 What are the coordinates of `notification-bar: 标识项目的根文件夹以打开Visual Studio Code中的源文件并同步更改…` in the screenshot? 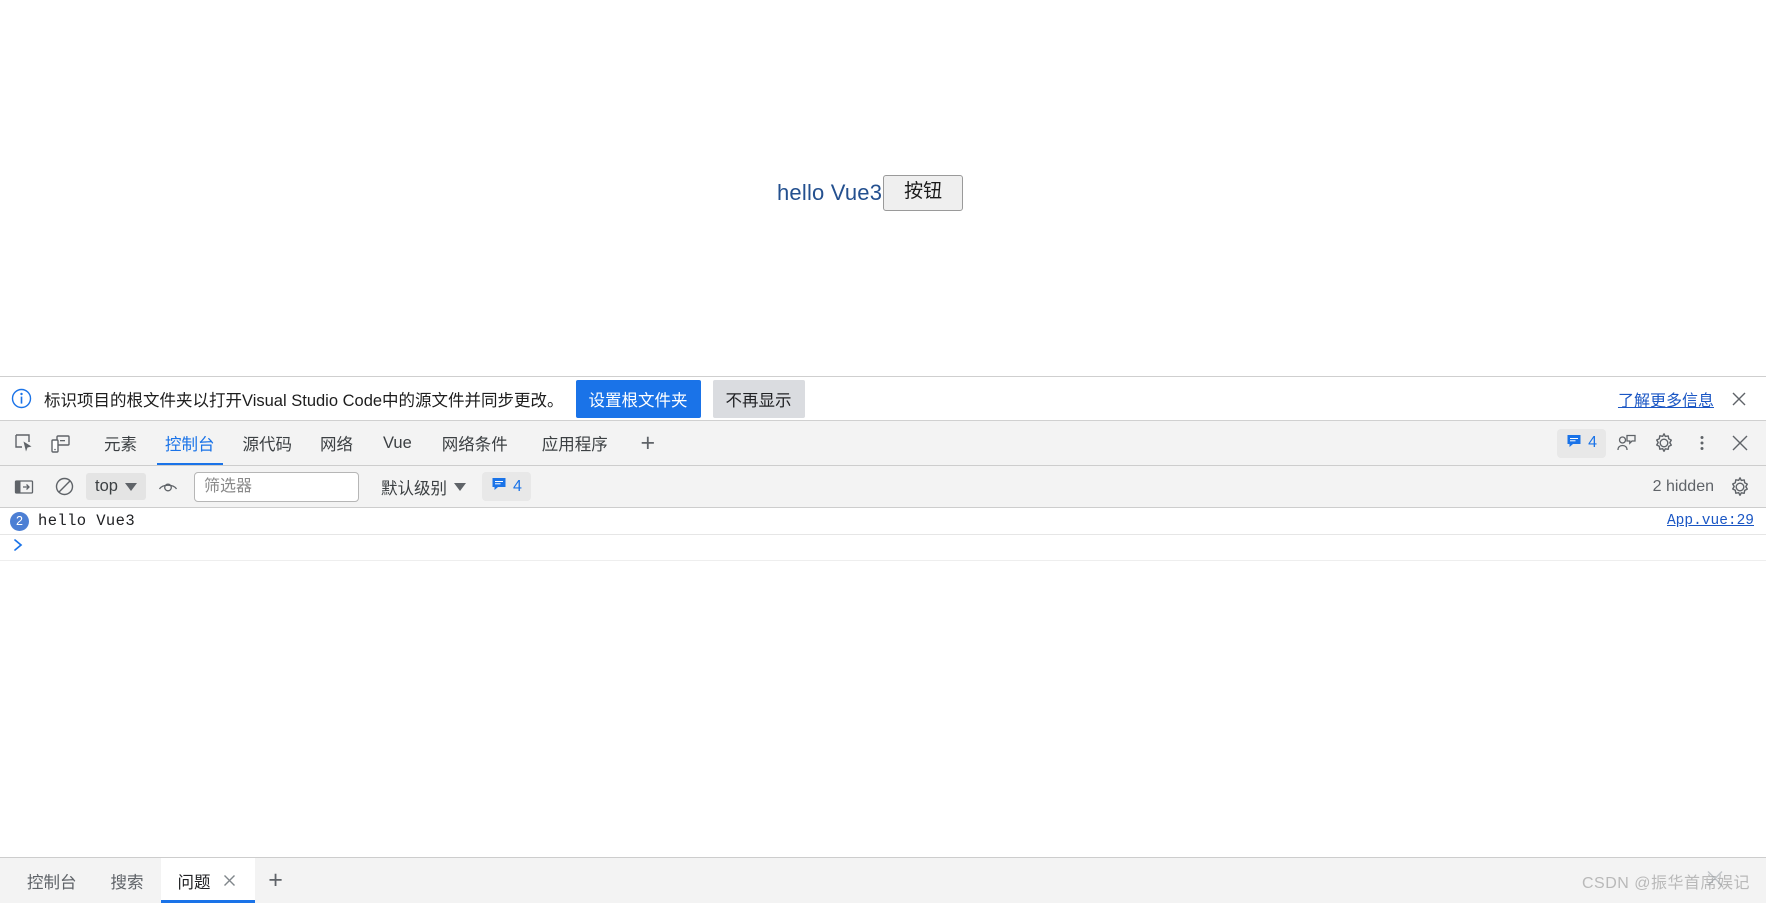 It's located at (883, 399).